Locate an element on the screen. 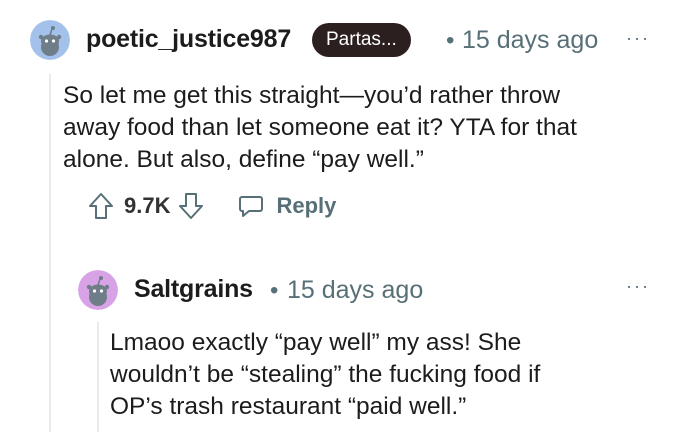 The width and height of the screenshot is (700, 432). reply-body-line: OP’s trash restaurant “paid well.” is located at coordinates (288, 406).